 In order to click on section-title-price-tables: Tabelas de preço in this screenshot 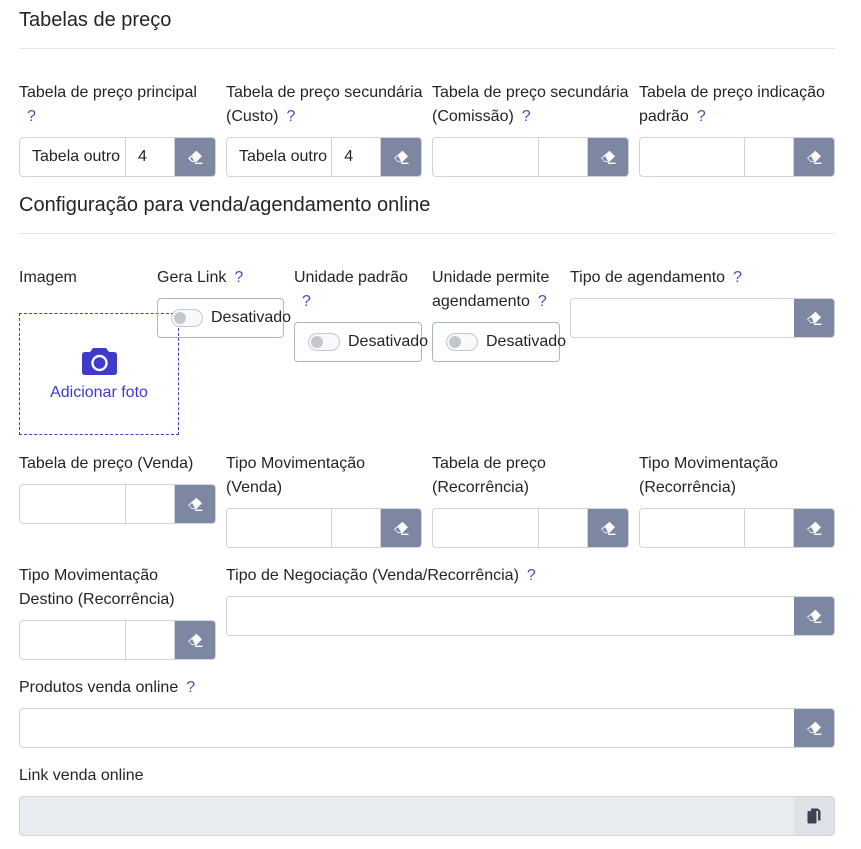, I will do `click(95, 20)`.